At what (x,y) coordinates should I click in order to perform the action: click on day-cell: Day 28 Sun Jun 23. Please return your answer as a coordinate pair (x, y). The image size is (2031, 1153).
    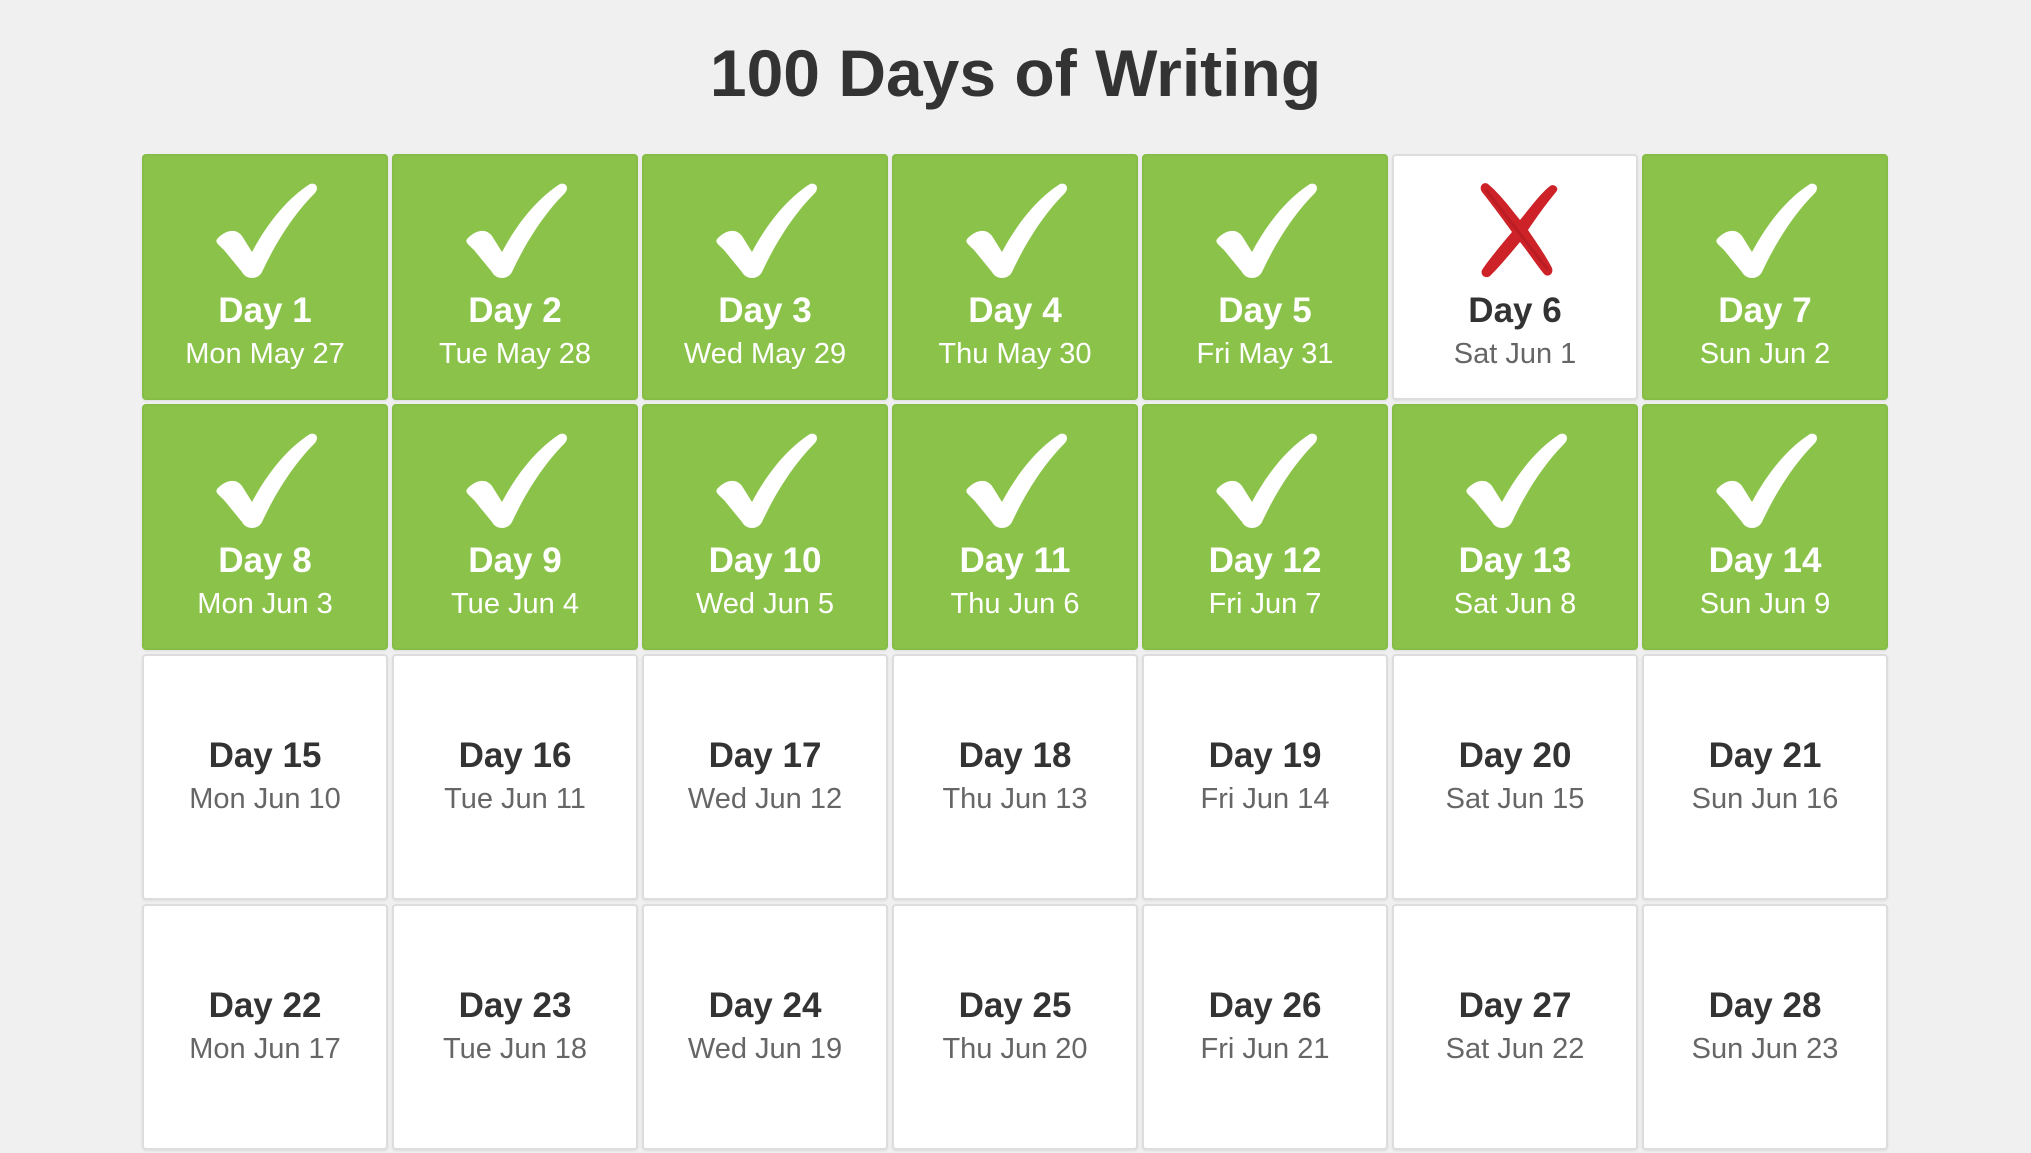
    Looking at the image, I should click on (1765, 1027).